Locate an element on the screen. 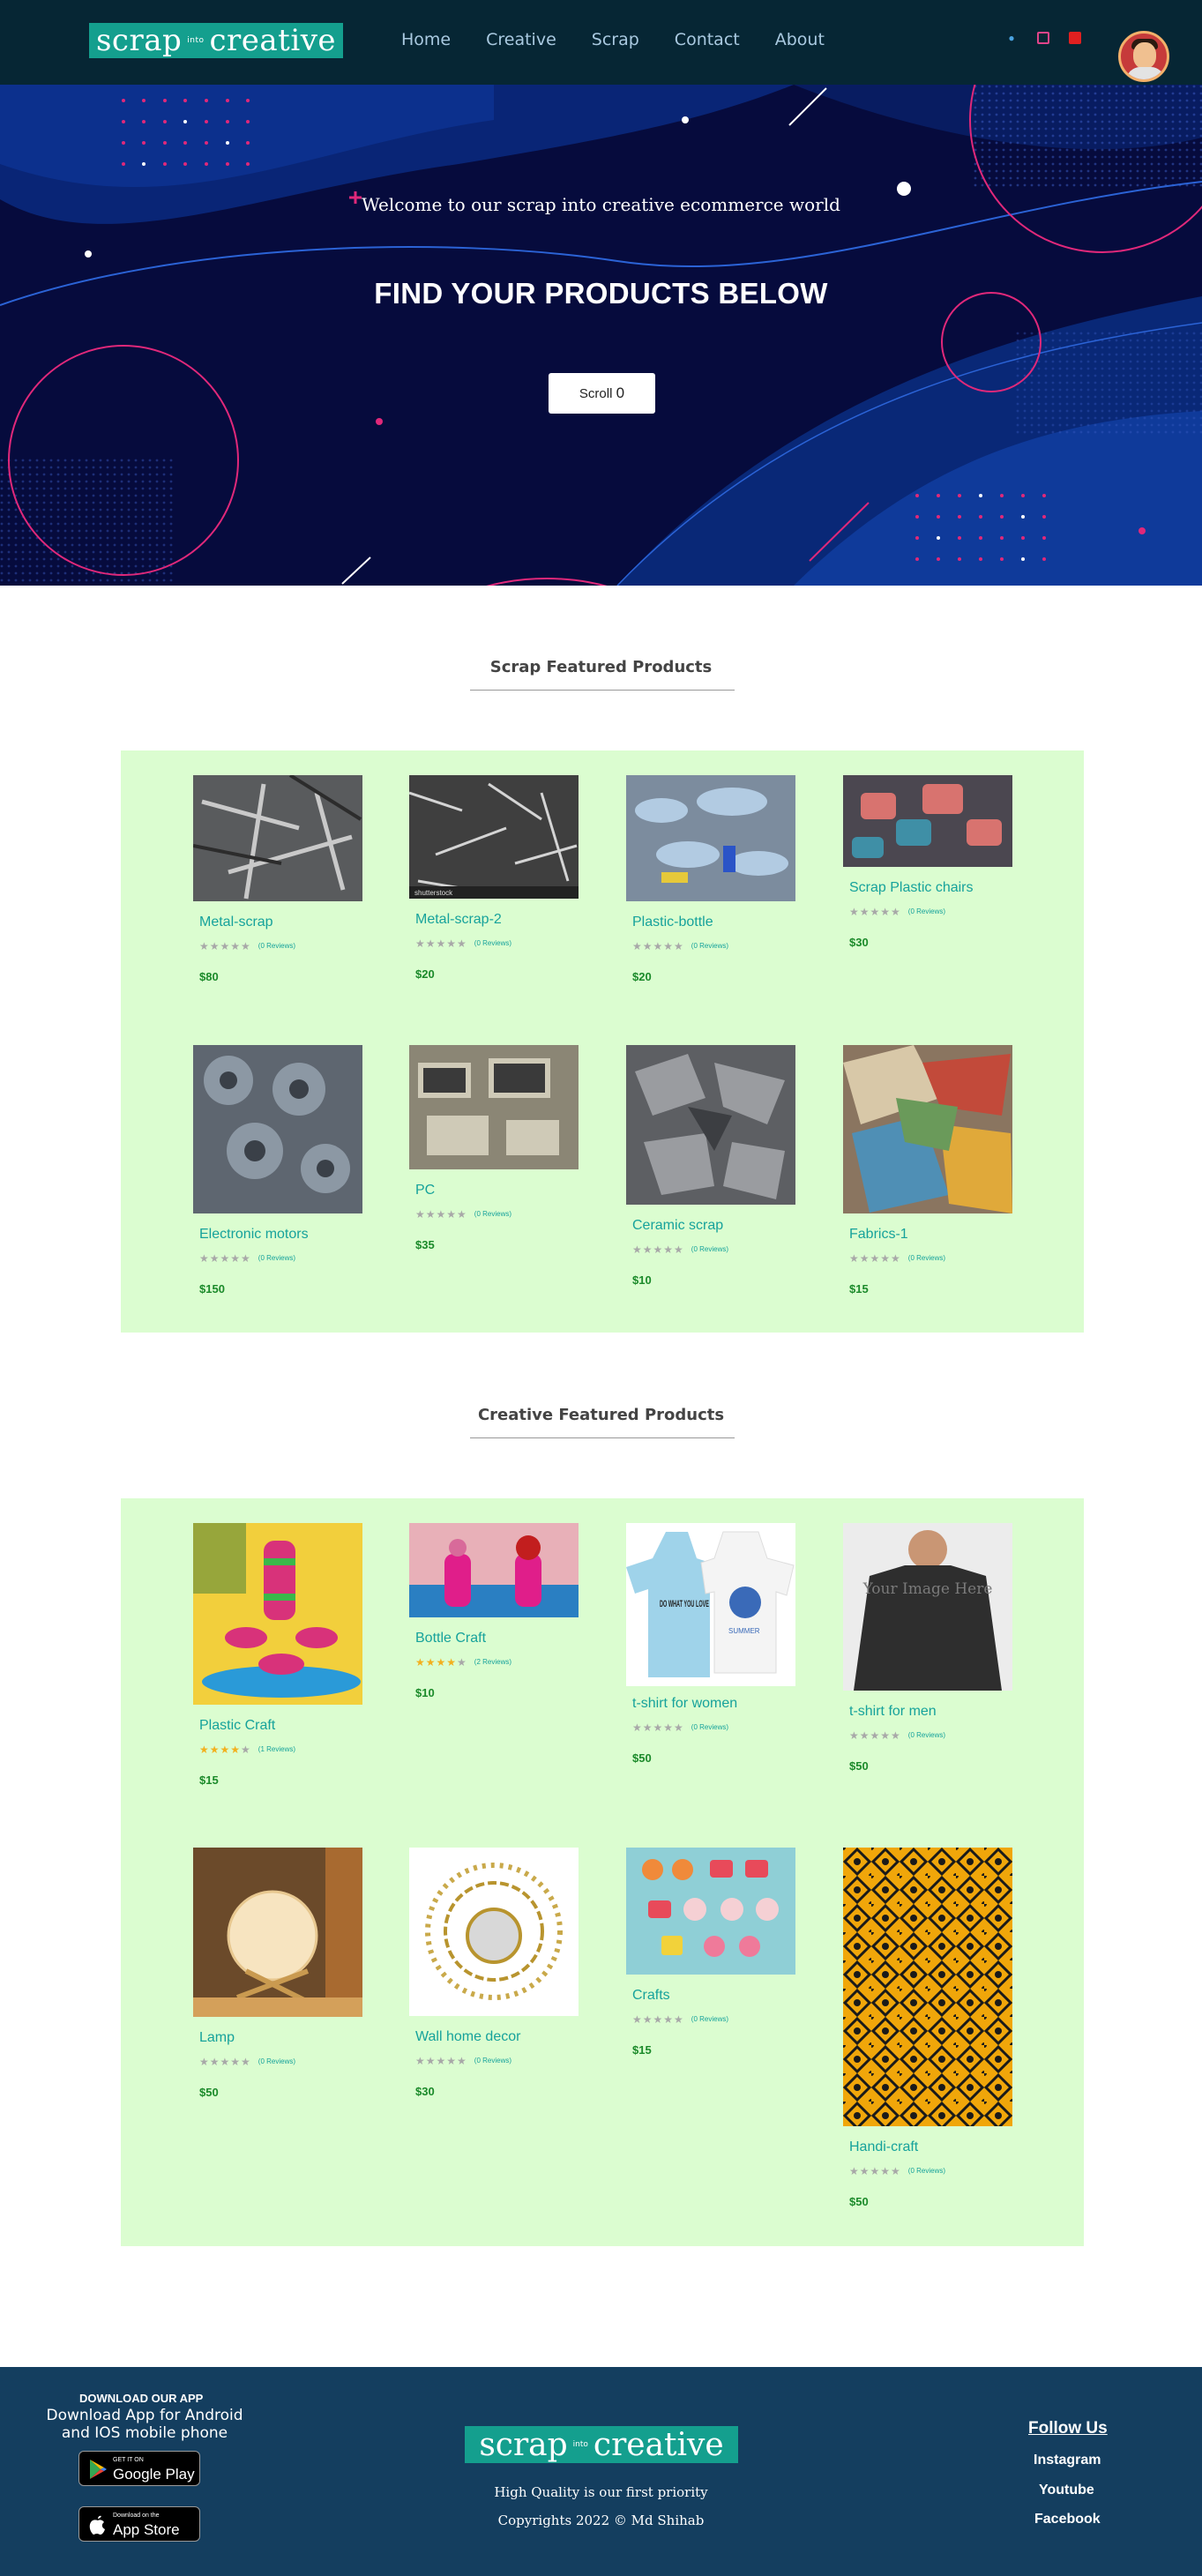 This screenshot has height=2576, width=1202. product-name: PC is located at coordinates (425, 1190).